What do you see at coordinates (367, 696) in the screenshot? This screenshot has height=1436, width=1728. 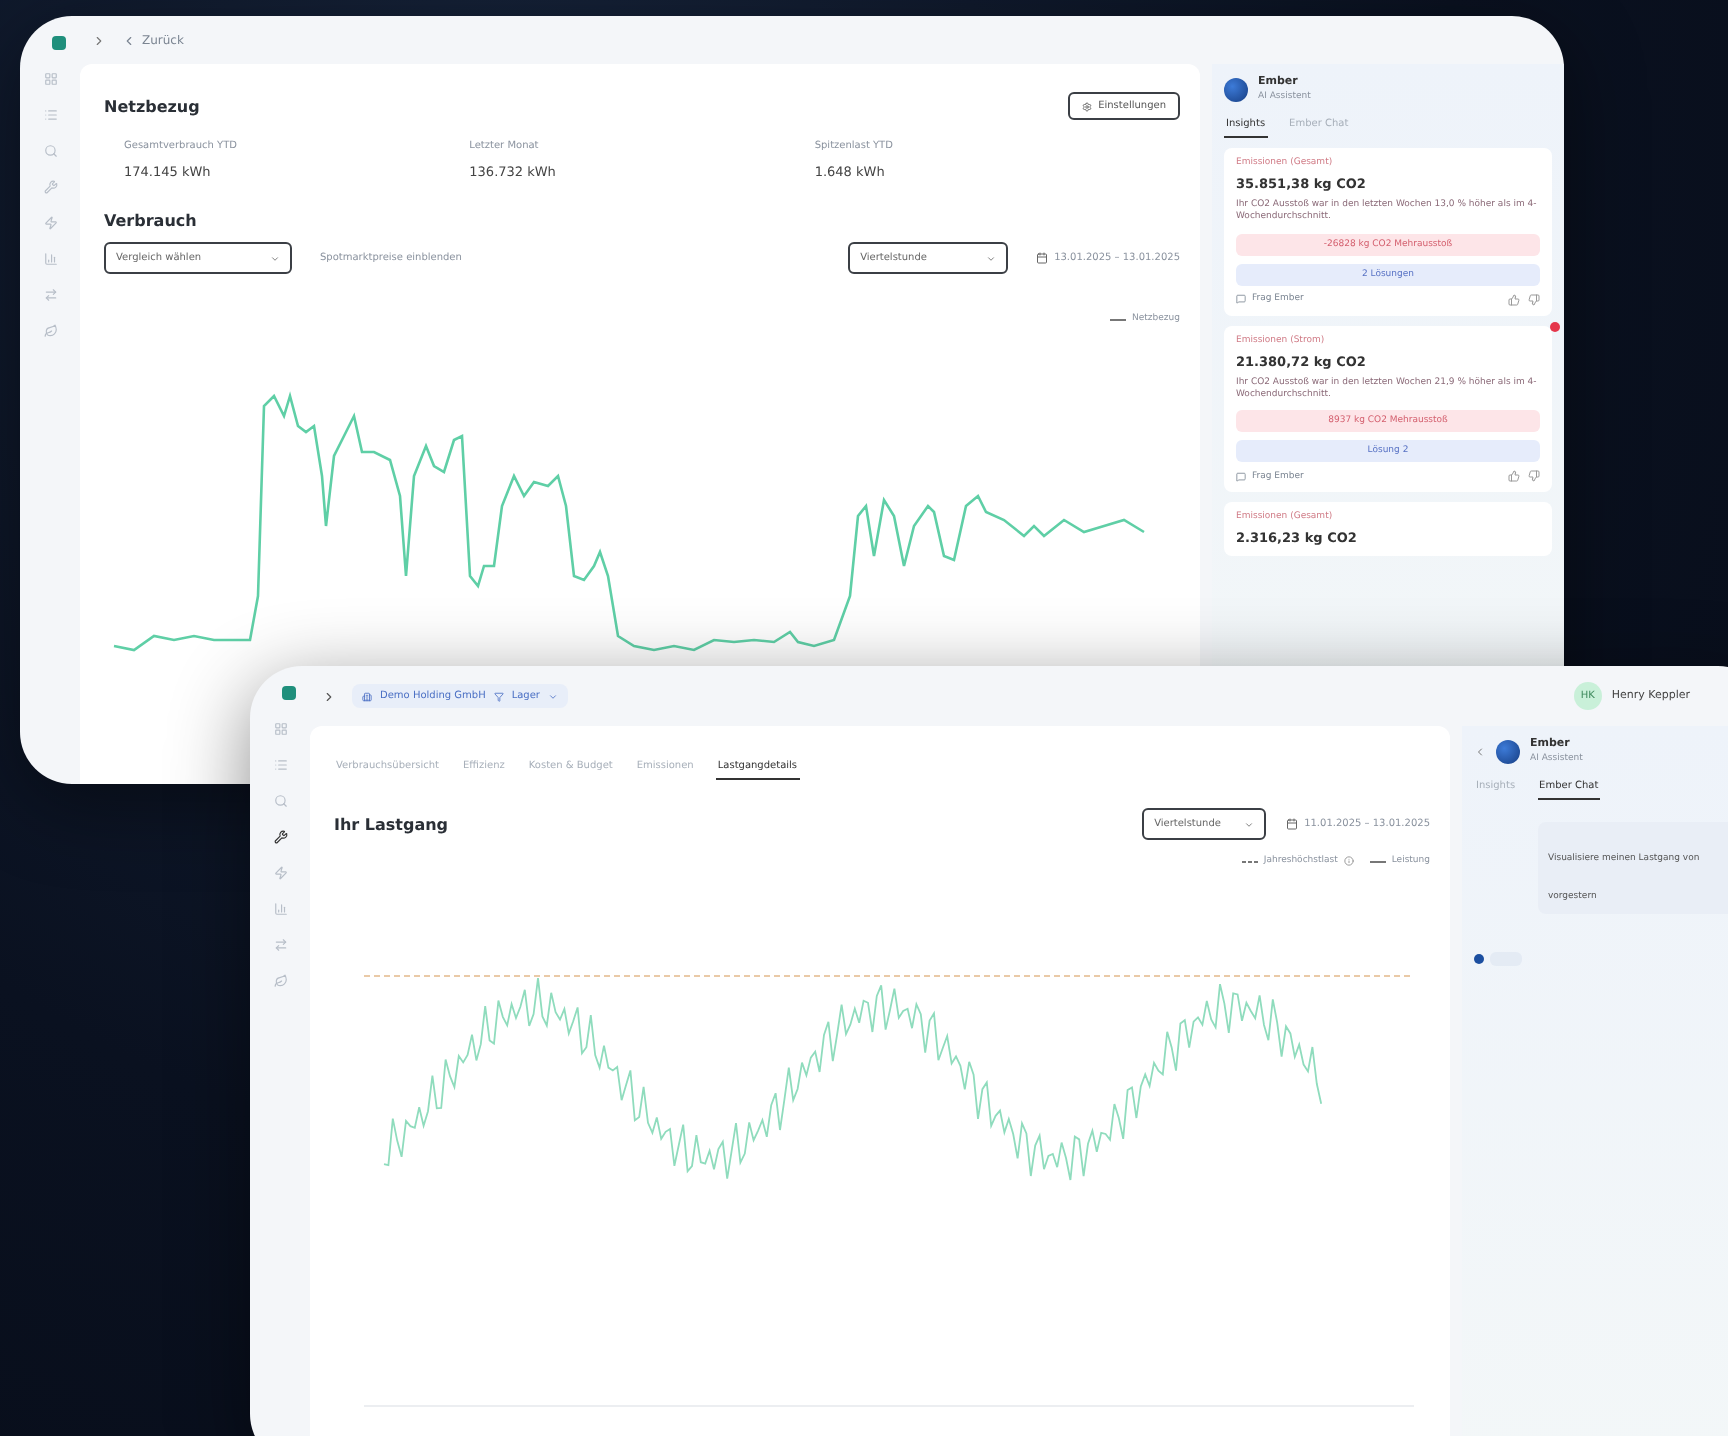 I see `building-icon` at bounding box center [367, 696].